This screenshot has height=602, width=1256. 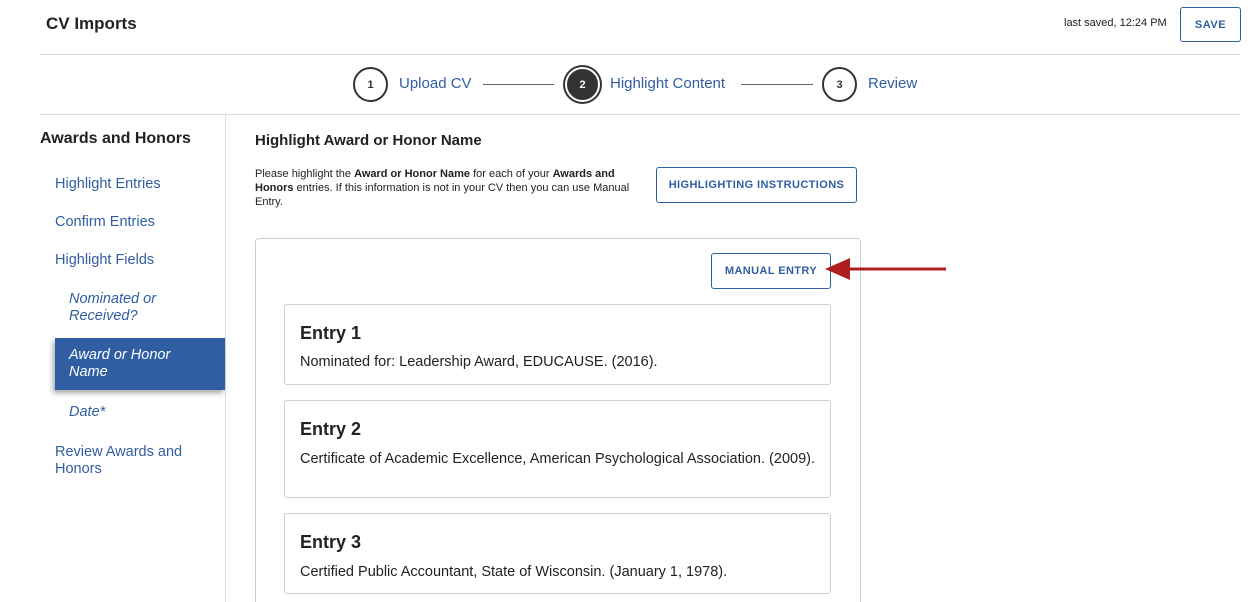 What do you see at coordinates (225, 358) in the screenshot?
I see `sidebar-divider` at bounding box center [225, 358].